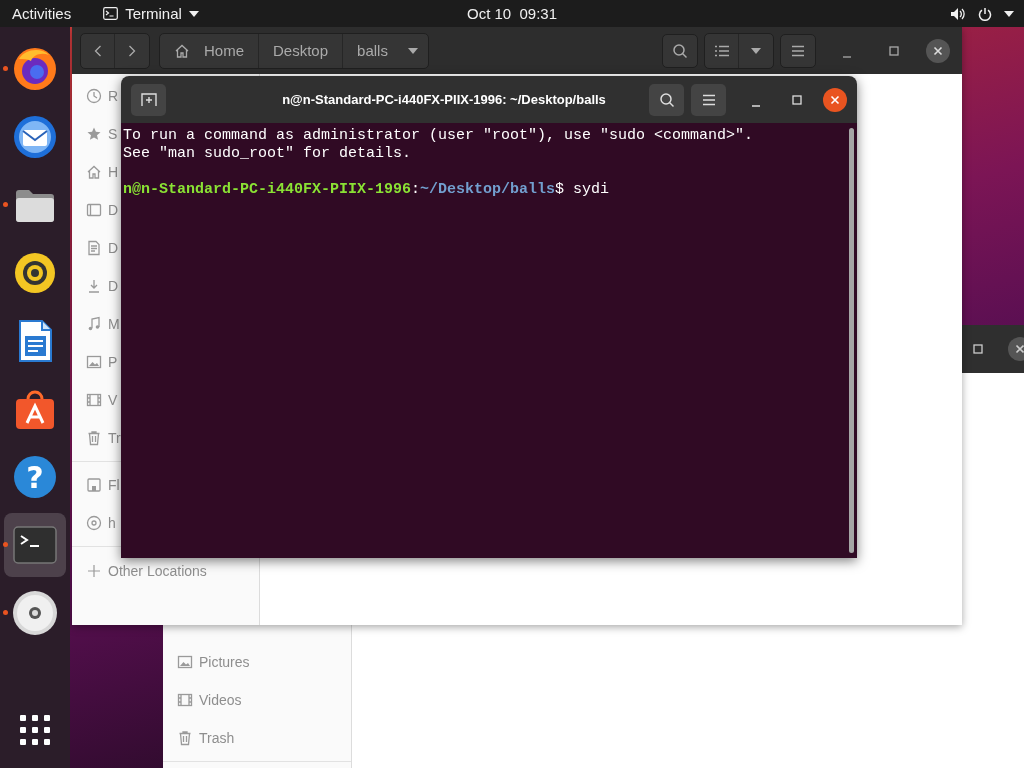  Describe the element at coordinates (385, 50) in the screenshot. I see `path-button: balls` at that location.